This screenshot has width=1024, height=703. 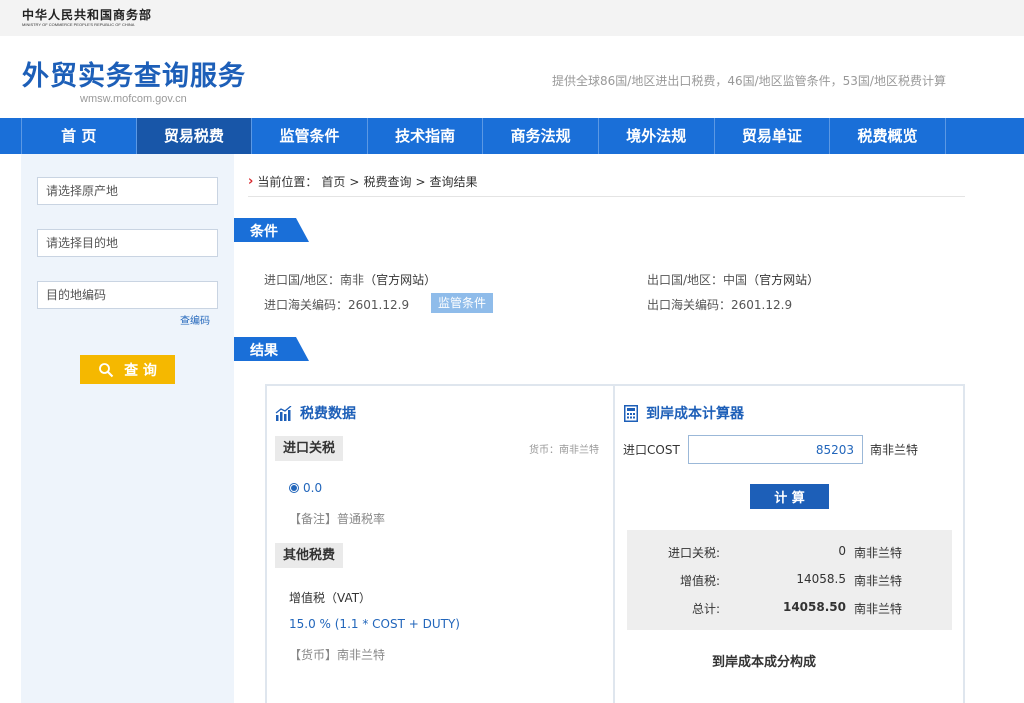 What do you see at coordinates (106, 369) in the screenshot?
I see `search-icon` at bounding box center [106, 369].